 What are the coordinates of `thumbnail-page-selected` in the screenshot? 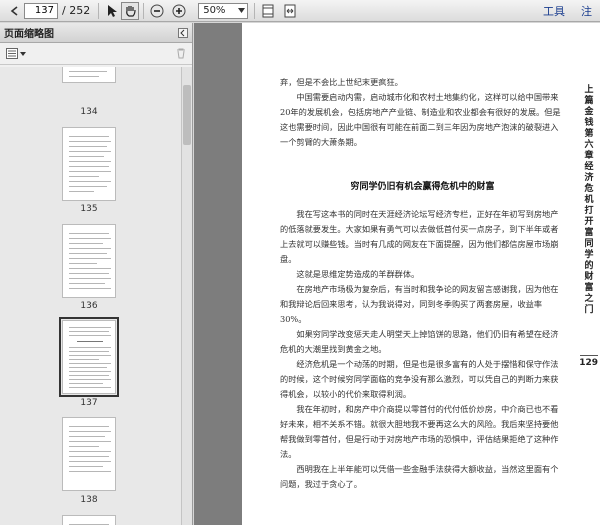 It's located at (89, 357).